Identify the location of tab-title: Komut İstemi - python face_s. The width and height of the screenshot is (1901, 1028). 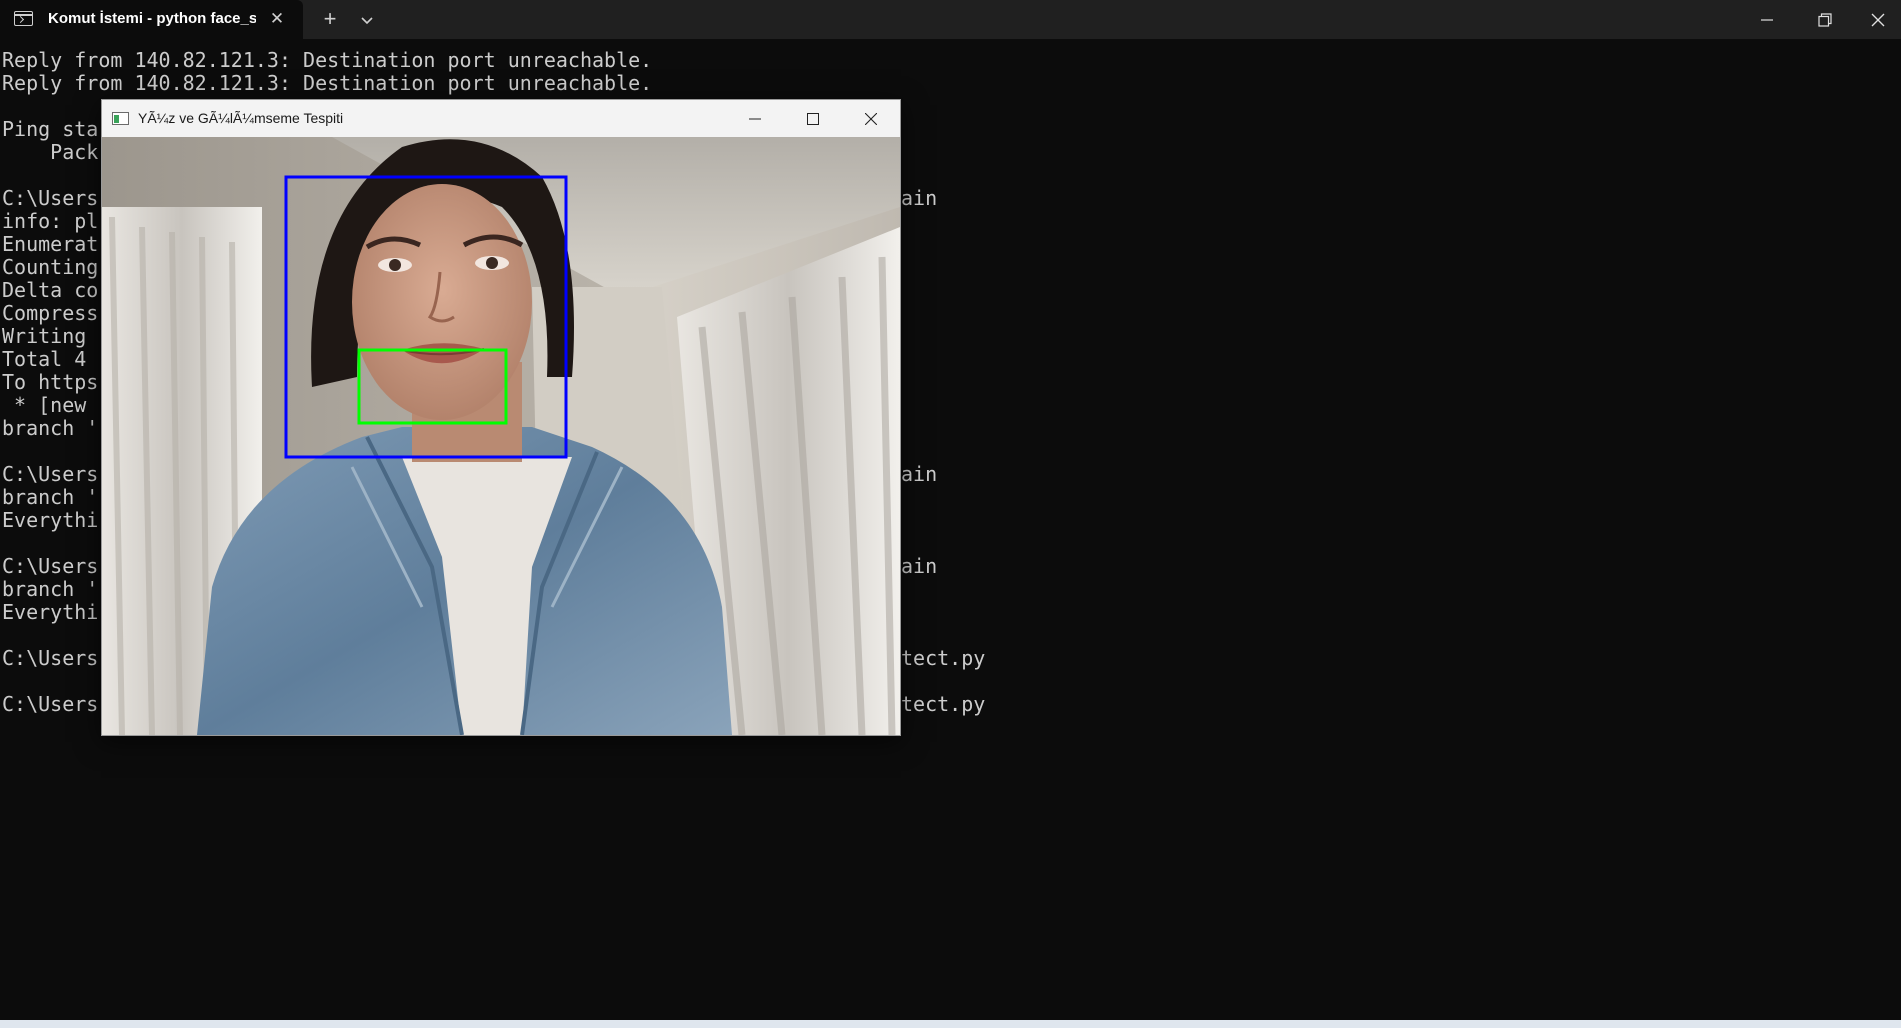
(152, 18).